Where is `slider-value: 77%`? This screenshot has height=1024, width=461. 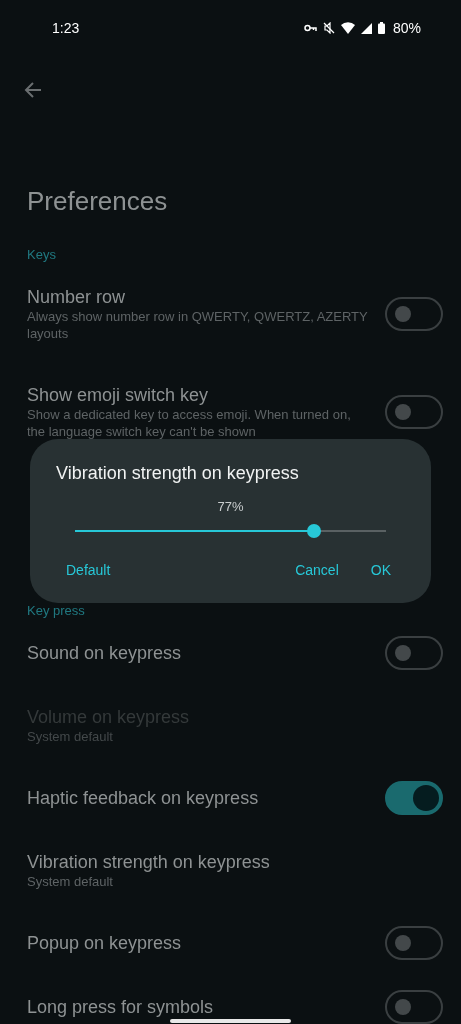
slider-value: 77% is located at coordinates (230, 507).